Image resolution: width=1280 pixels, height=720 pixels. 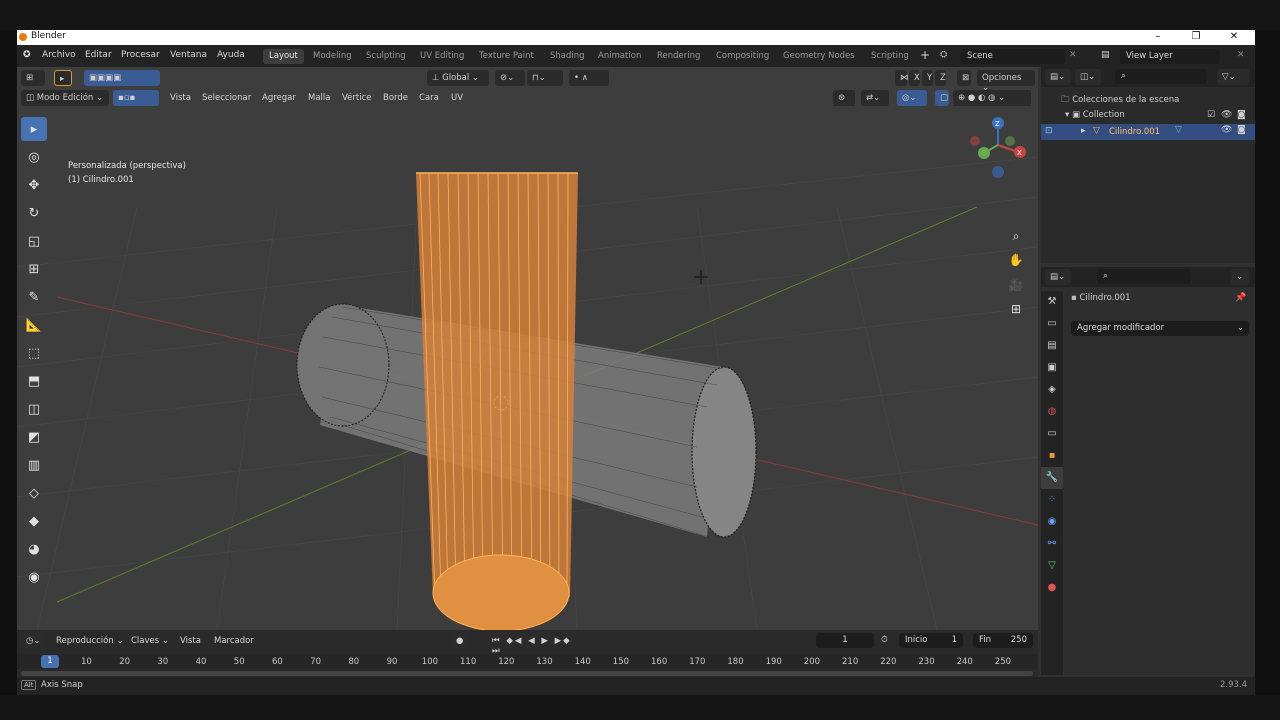 What do you see at coordinates (1241, 115) in the screenshot?
I see `collection-camera-icon: ◙` at bounding box center [1241, 115].